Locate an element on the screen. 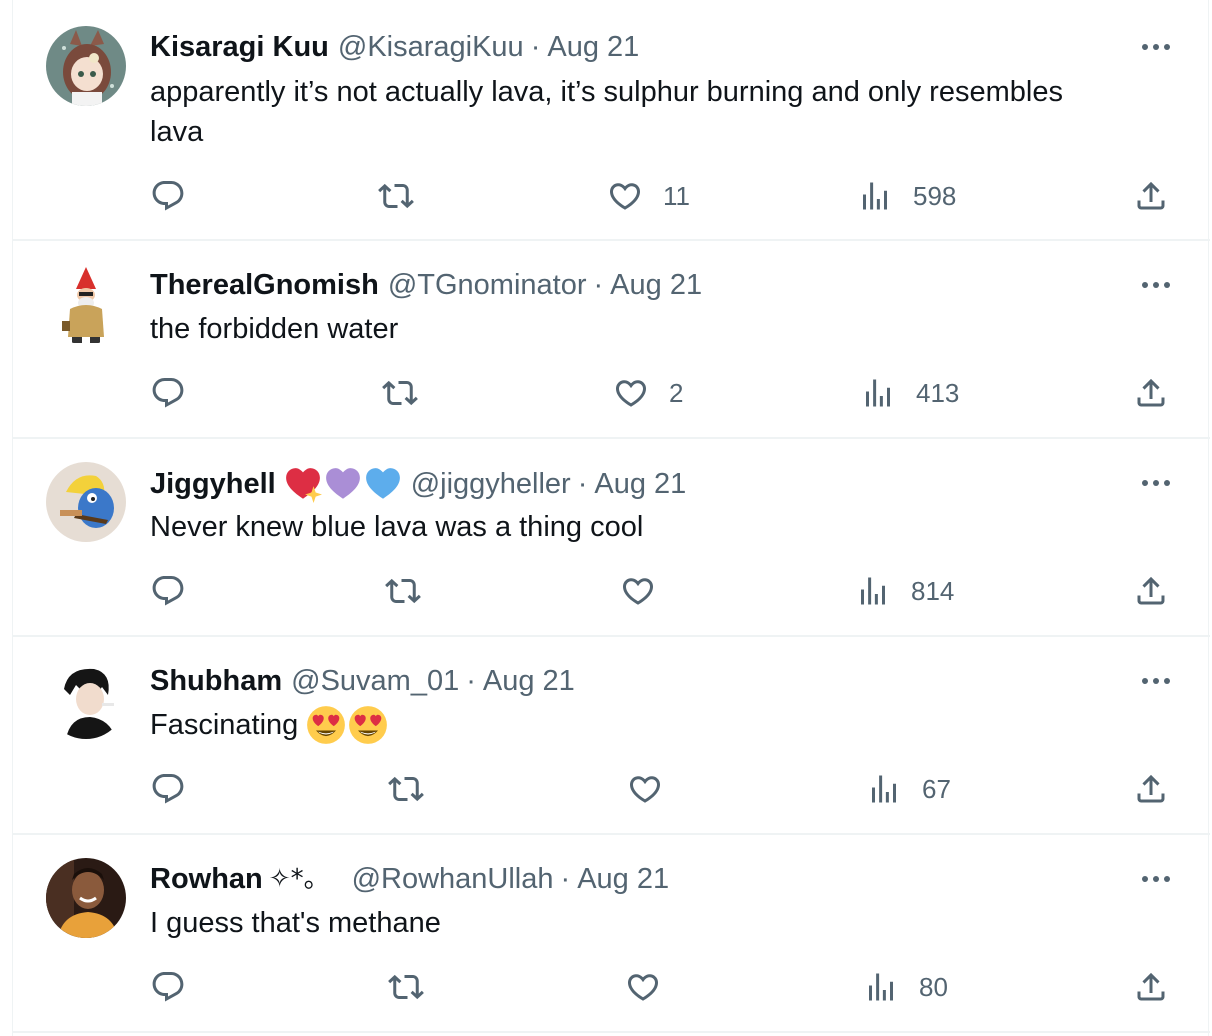  view-count: 598 is located at coordinates (935, 195).